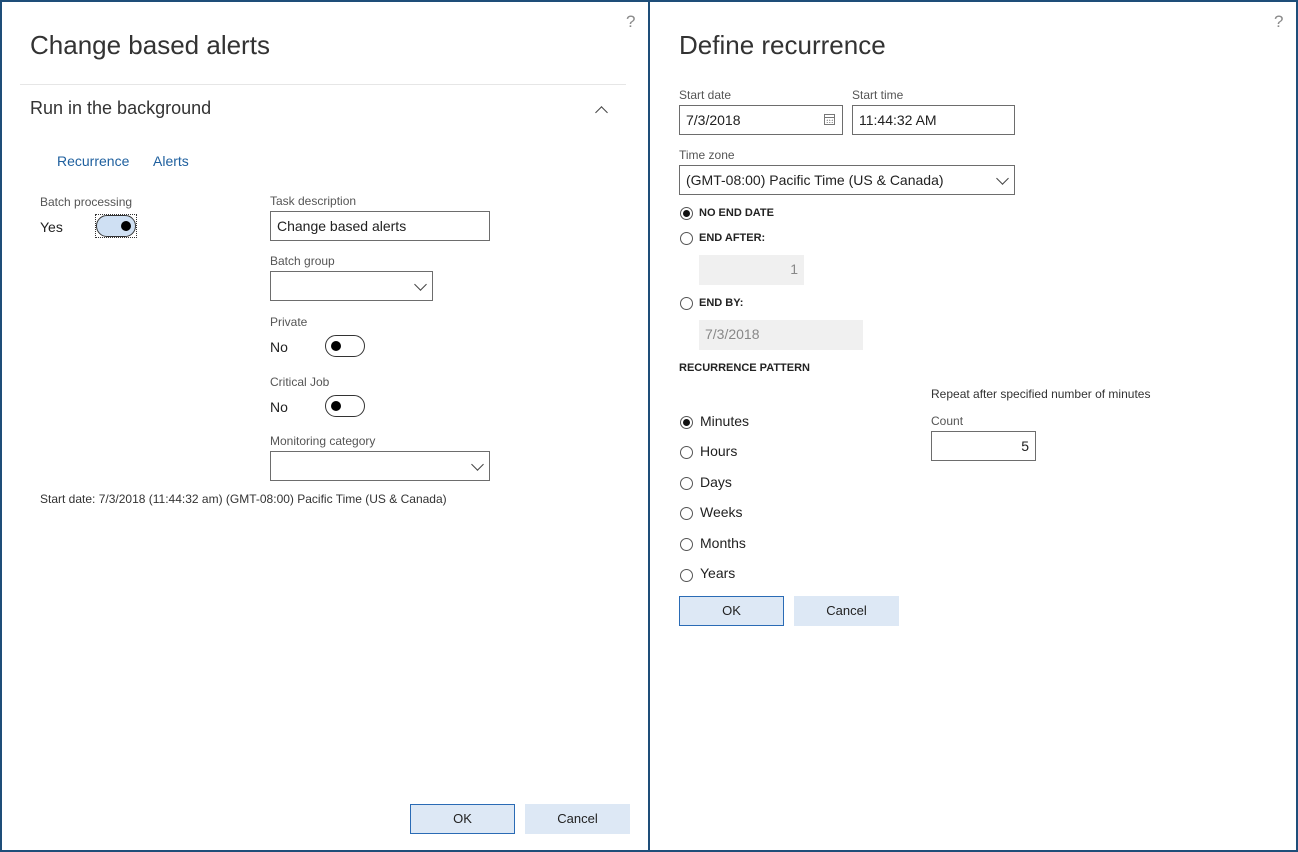  I want to click on batch-processing-toggle, so click(116, 226).